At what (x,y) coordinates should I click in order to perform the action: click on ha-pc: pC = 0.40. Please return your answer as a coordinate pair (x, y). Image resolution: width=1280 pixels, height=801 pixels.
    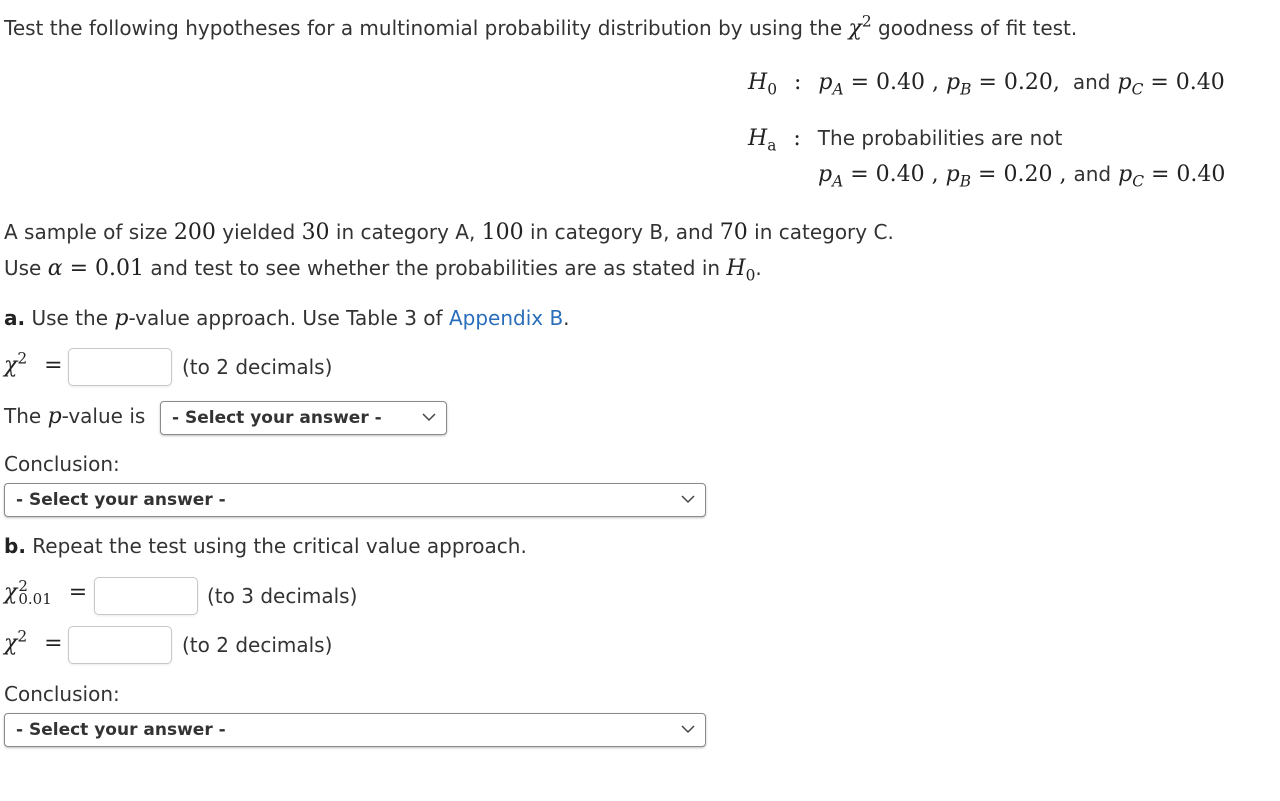
    Looking at the image, I should click on (1172, 176).